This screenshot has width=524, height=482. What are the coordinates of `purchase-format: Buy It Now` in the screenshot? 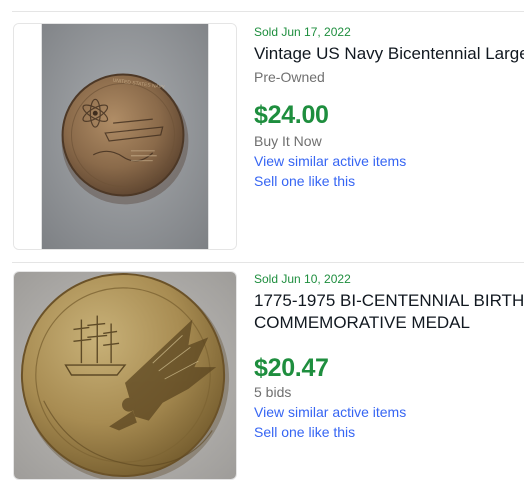 It's located at (288, 141).